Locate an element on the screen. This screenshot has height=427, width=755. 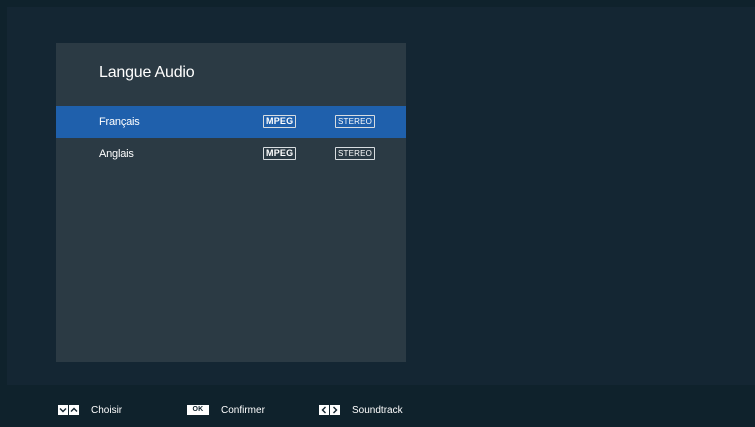
audio-track-row: Français MPEG STEREO is located at coordinates (231, 122).